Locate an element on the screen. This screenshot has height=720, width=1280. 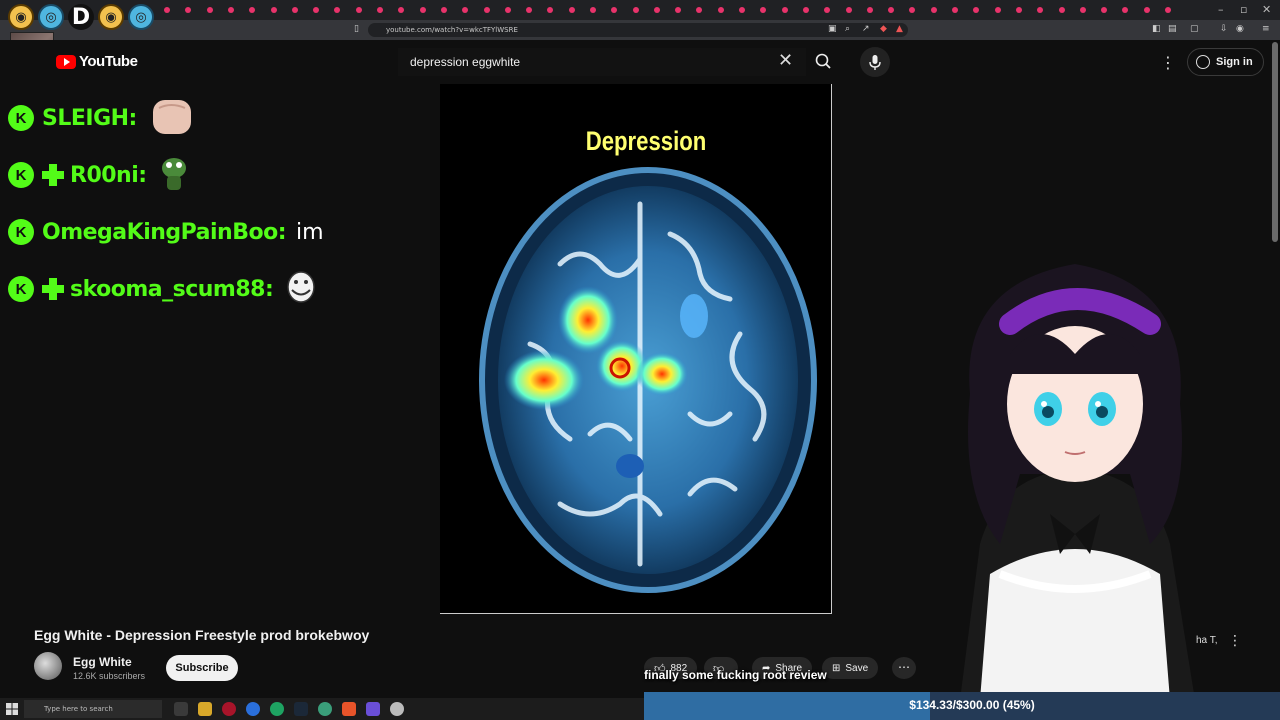
subscriber-badge-icon is located at coordinates (53, 175).